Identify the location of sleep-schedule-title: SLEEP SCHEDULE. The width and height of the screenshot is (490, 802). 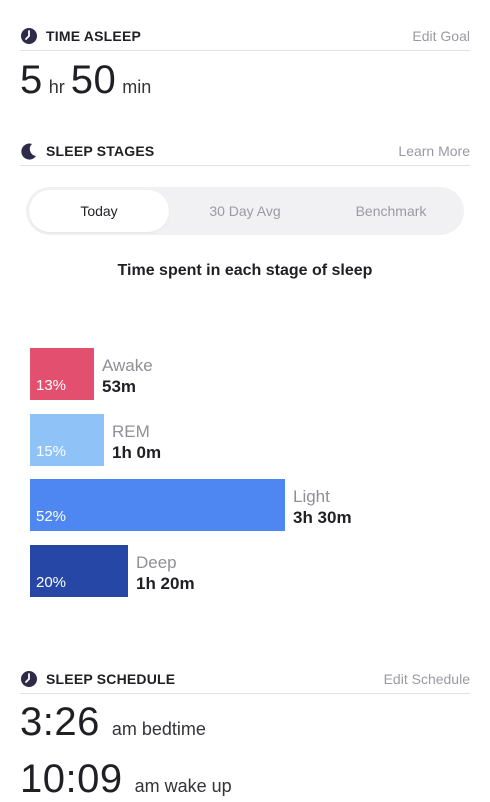
(111, 679).